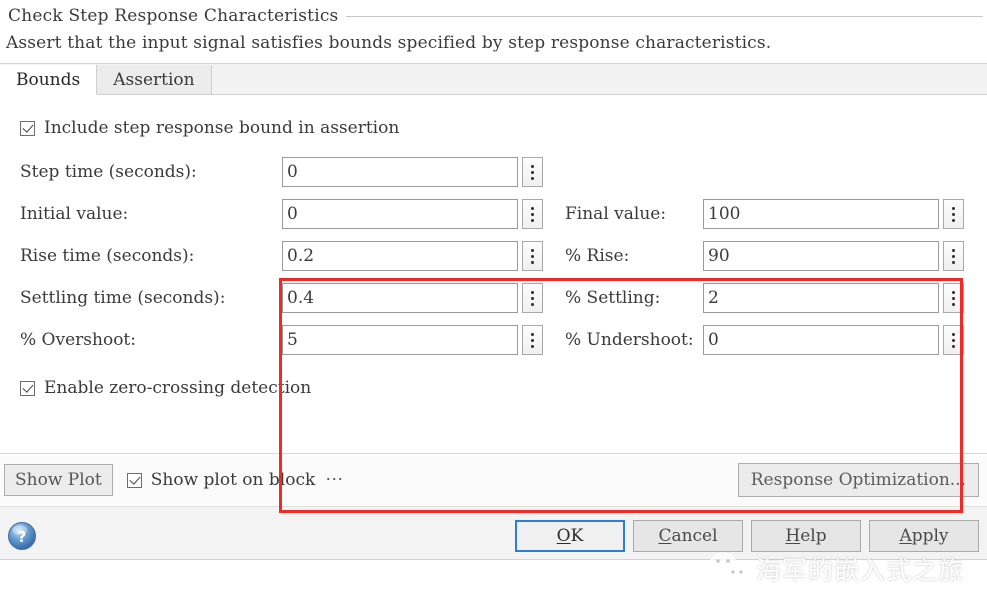 This screenshot has height=604, width=987. I want to click on percent-rise-spinner, so click(833, 256).